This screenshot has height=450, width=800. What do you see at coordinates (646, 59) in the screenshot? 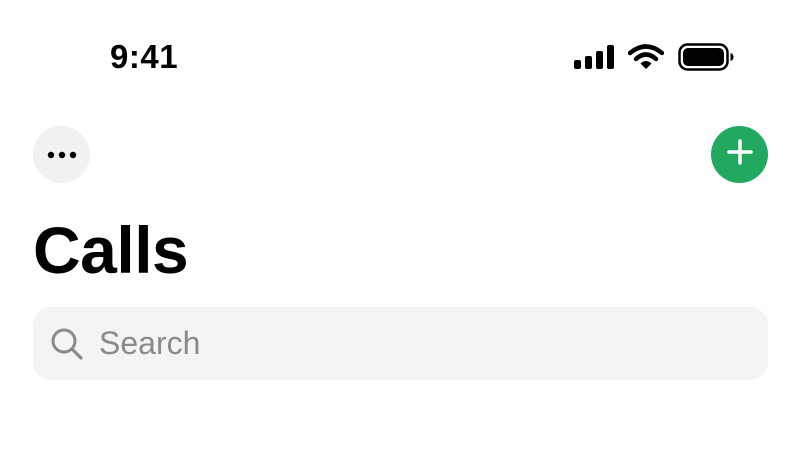
I see `wifi-icon` at bounding box center [646, 59].